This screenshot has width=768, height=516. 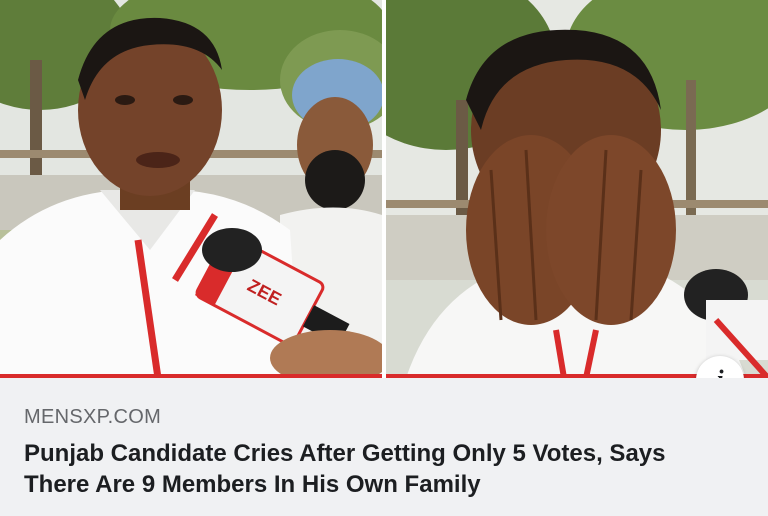 I want to click on source-domain: MENSXP.COM, so click(x=93, y=417).